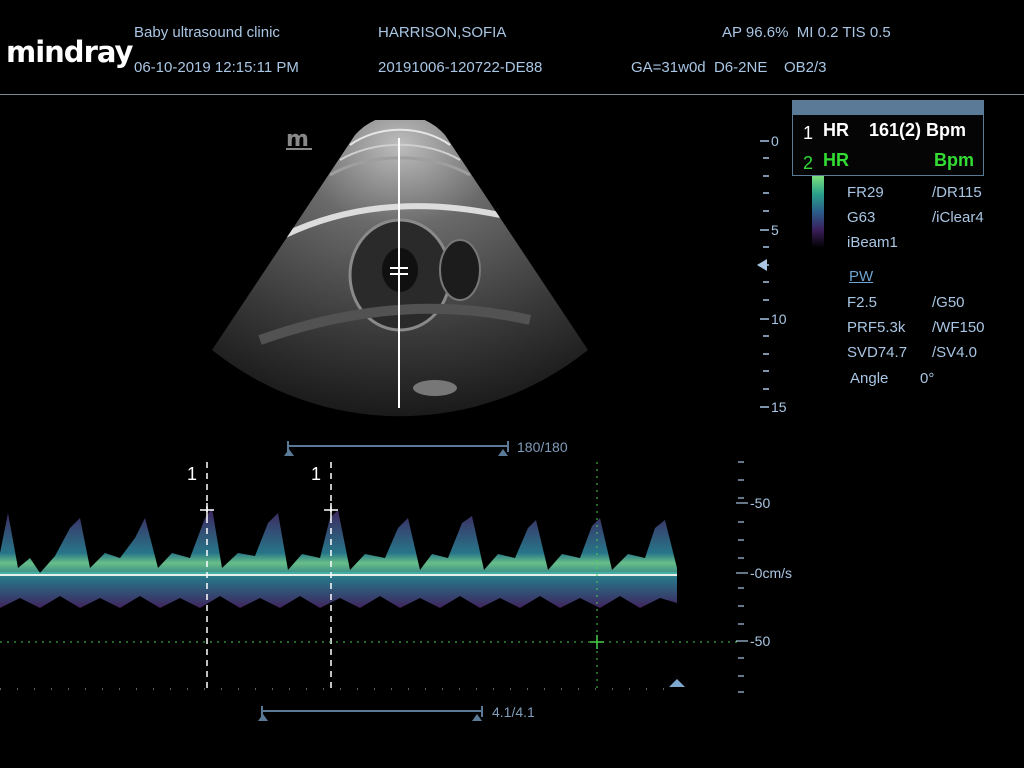 The height and width of the screenshot is (768, 1024). I want to click on depth-label-0: 0, so click(775, 141).